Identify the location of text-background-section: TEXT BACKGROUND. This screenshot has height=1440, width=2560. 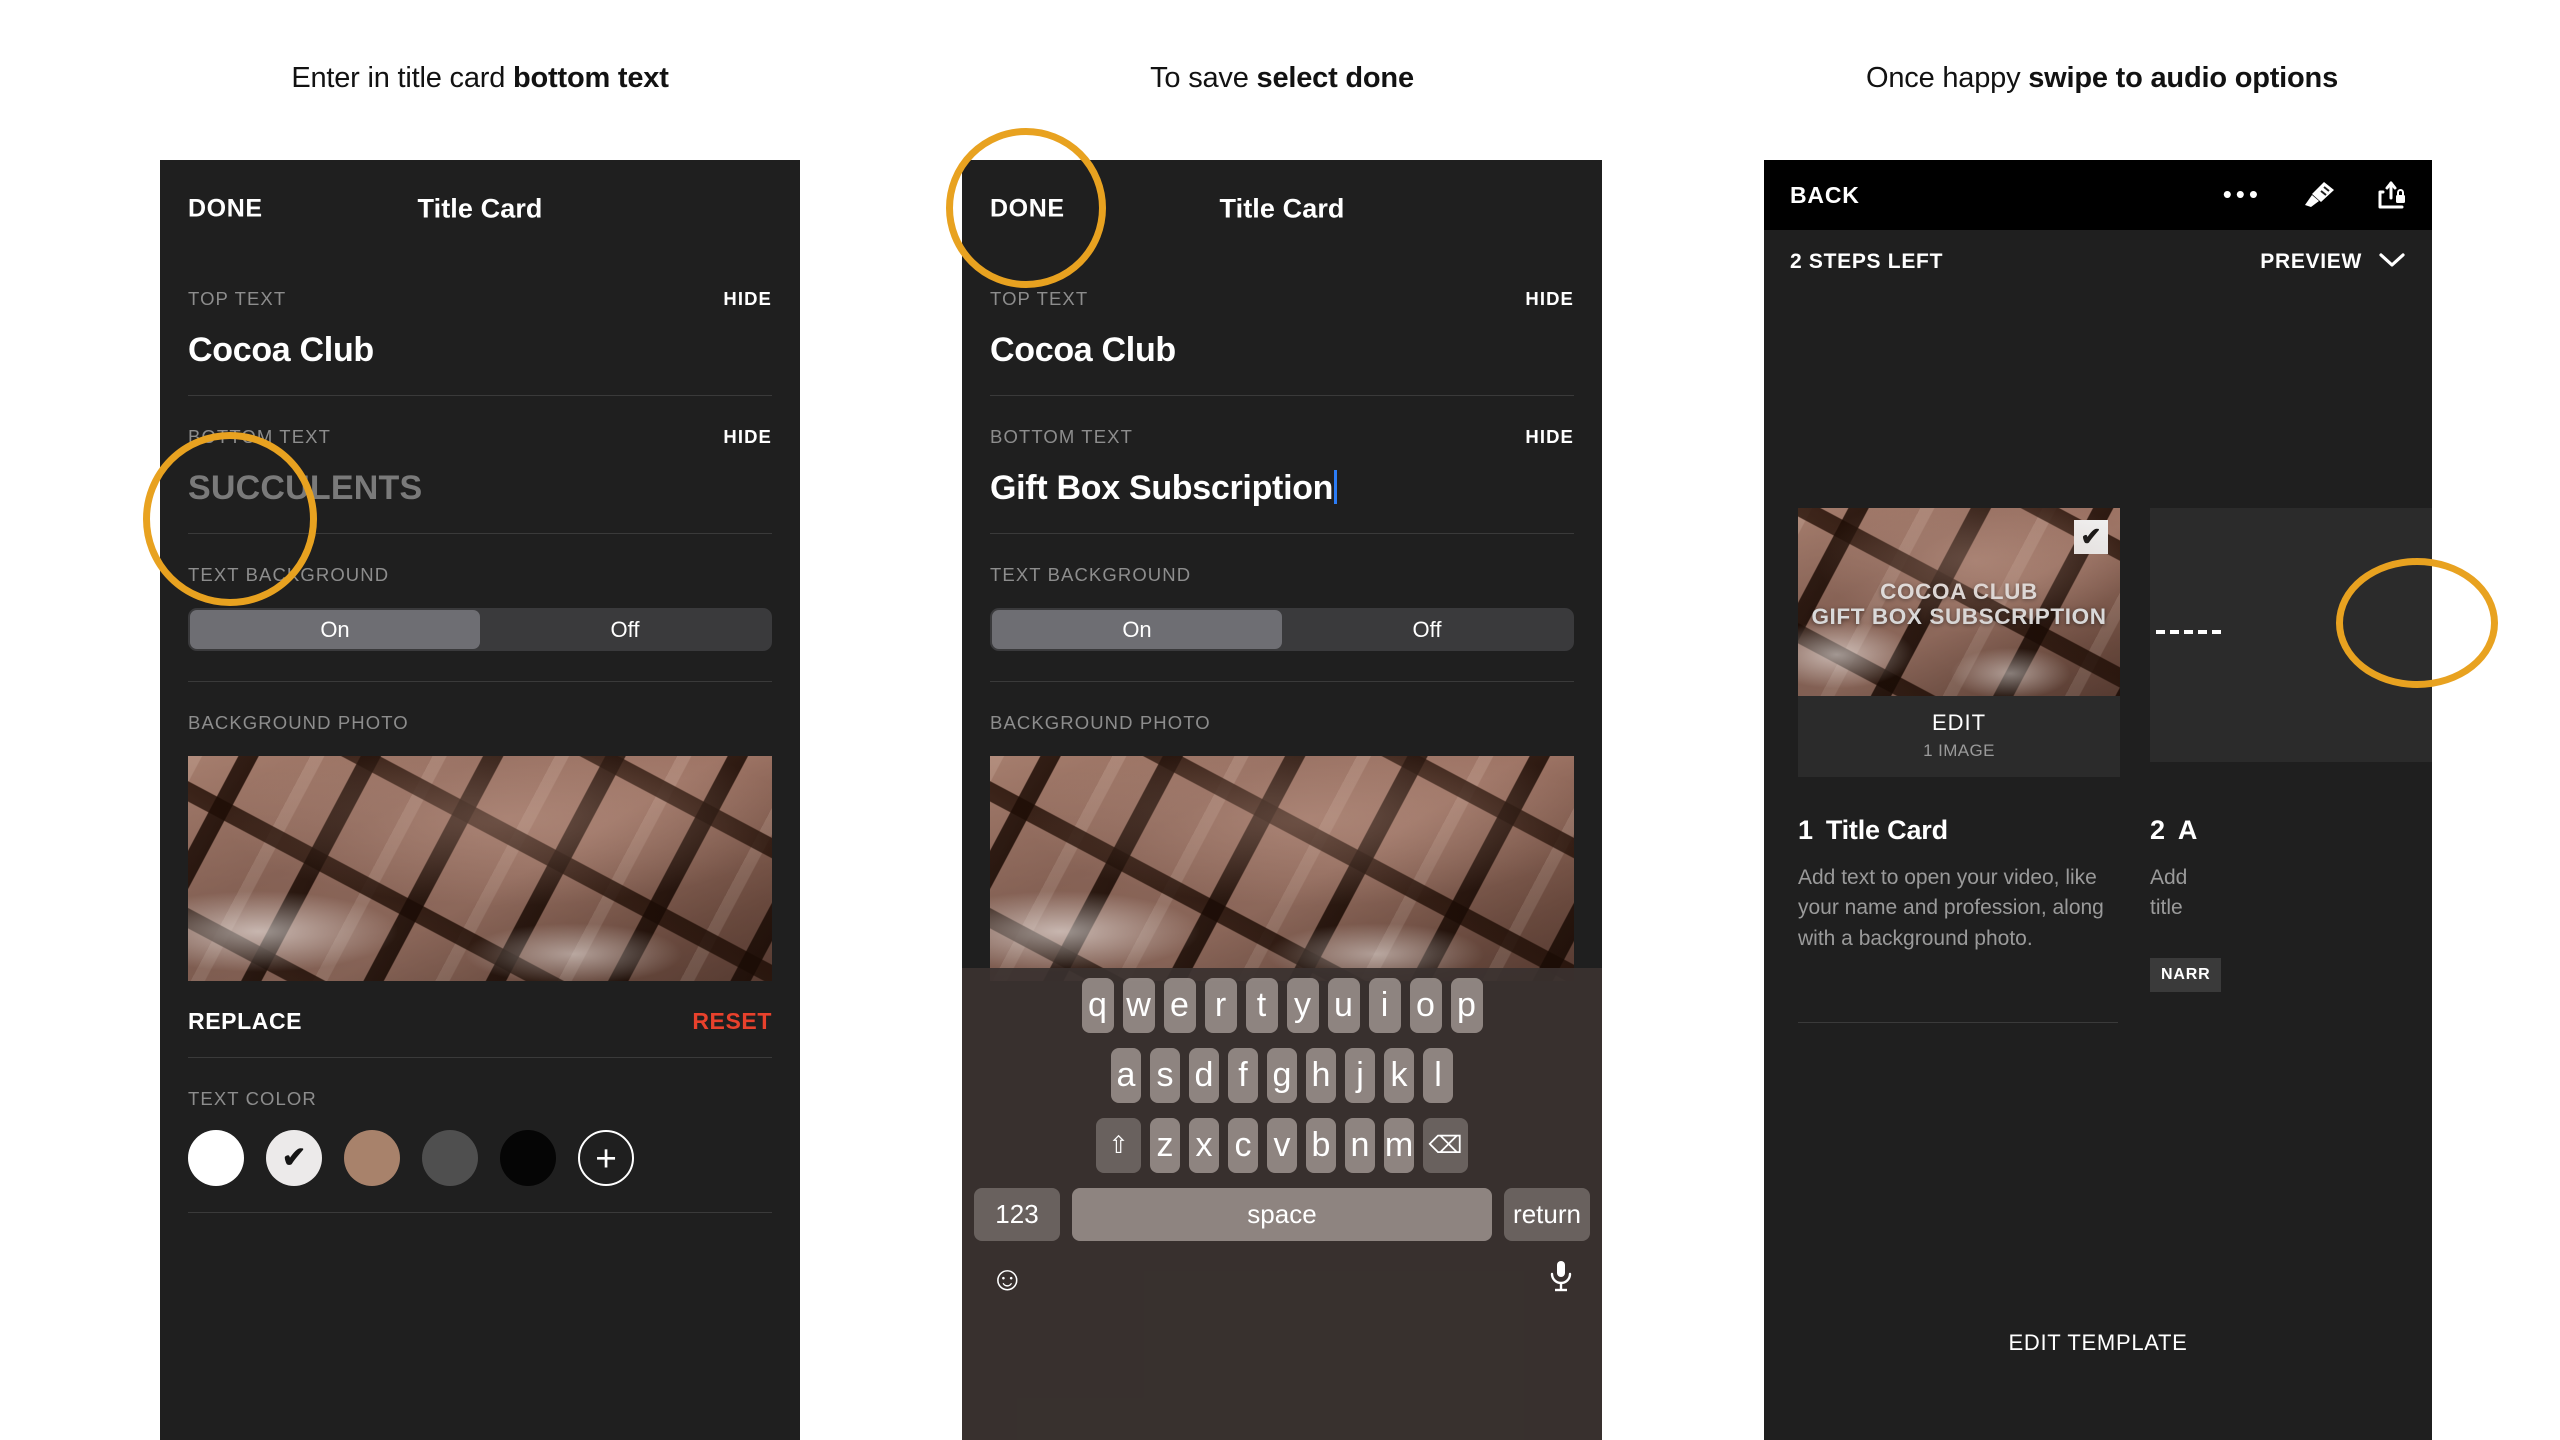
(480, 560).